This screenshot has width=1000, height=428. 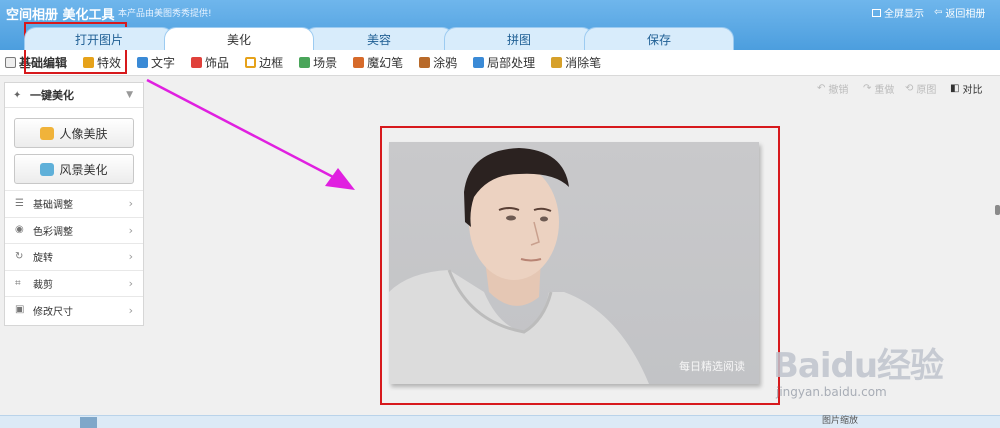 What do you see at coordinates (479, 62) in the screenshot?
I see `local-icon` at bounding box center [479, 62].